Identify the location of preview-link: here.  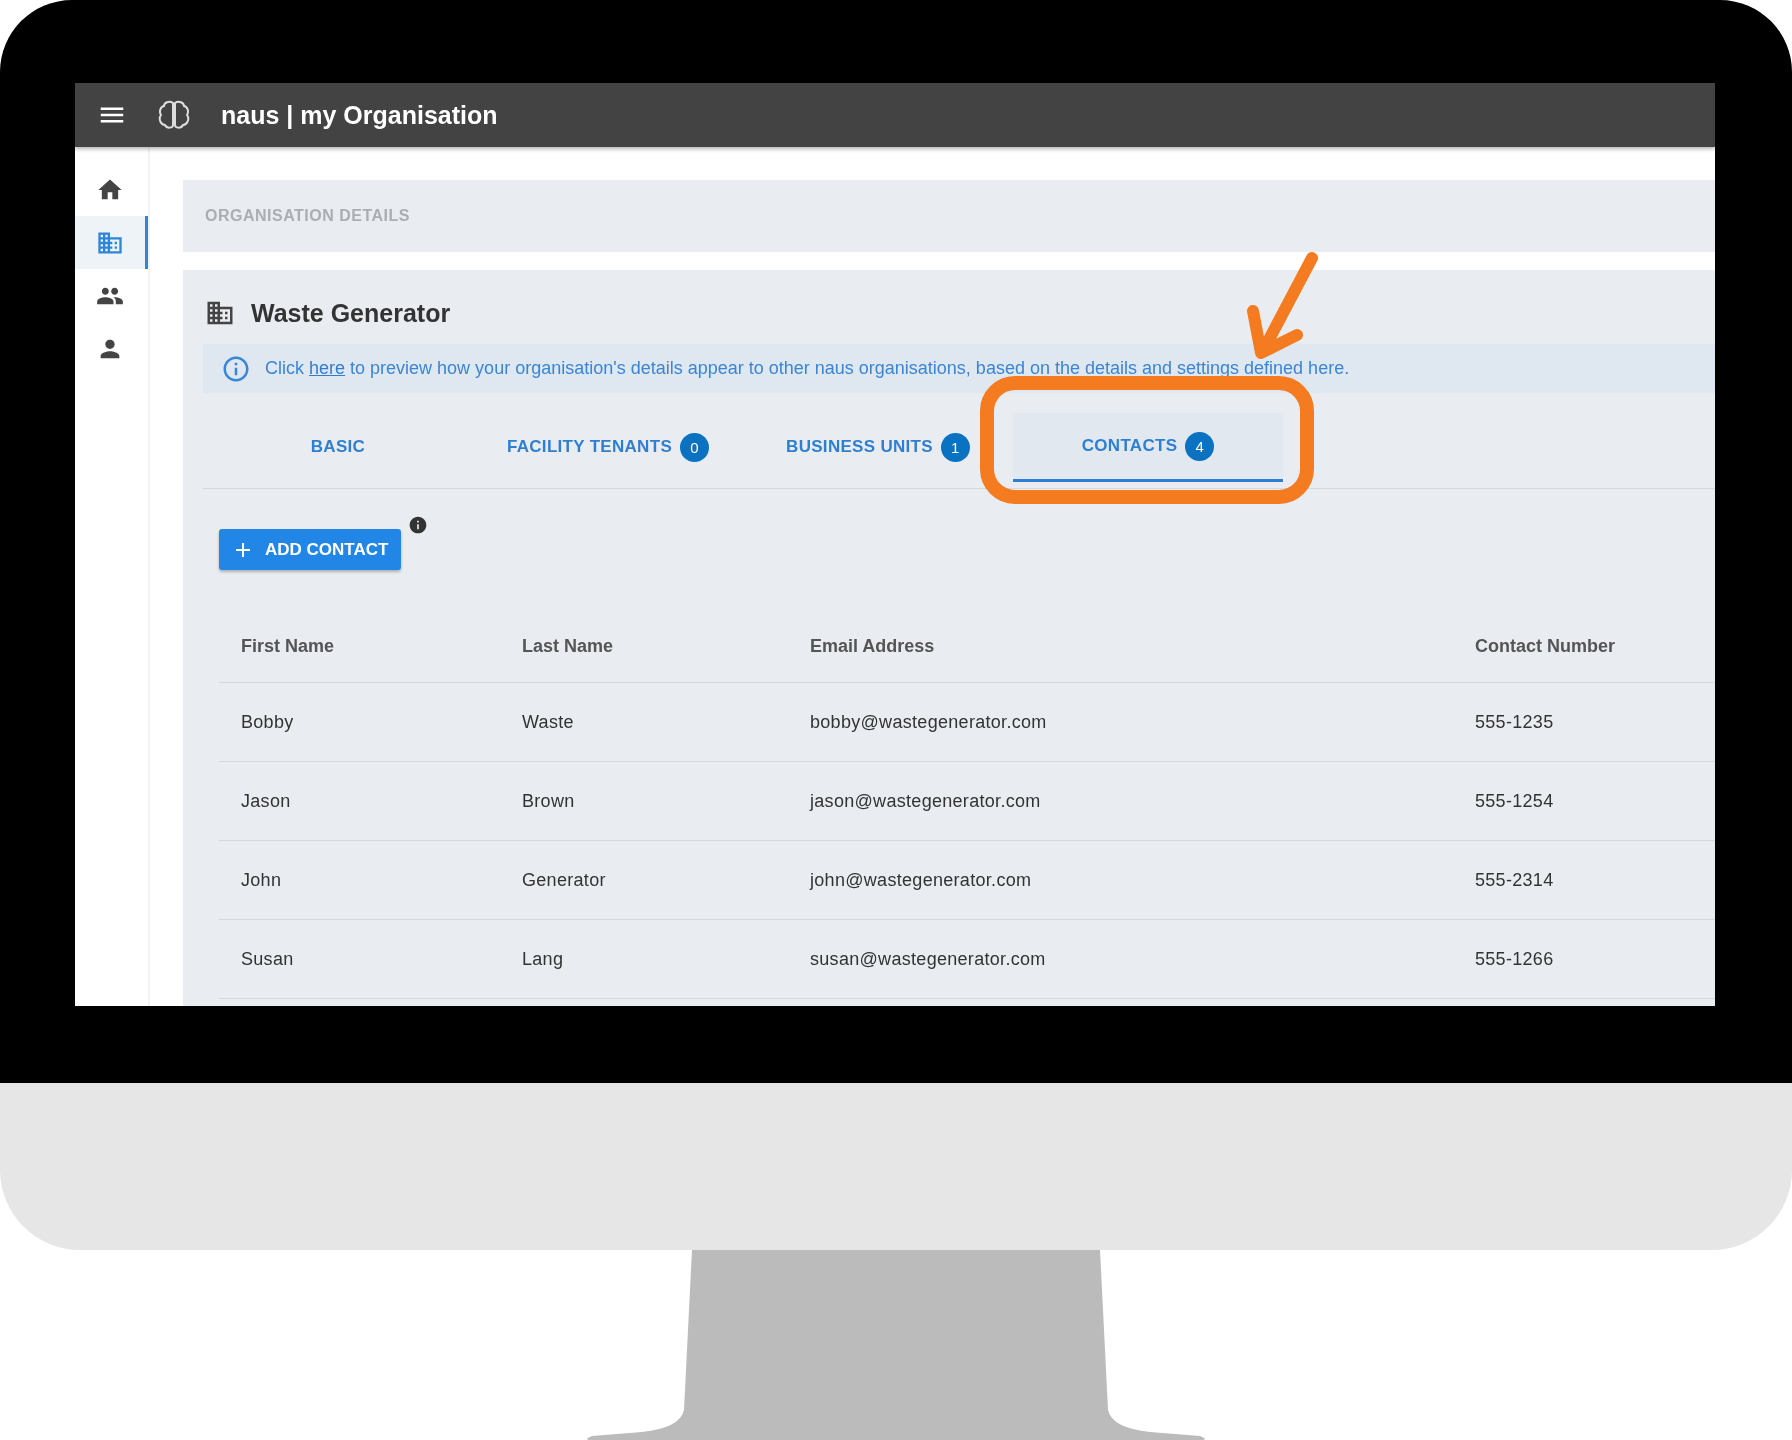
(327, 368).